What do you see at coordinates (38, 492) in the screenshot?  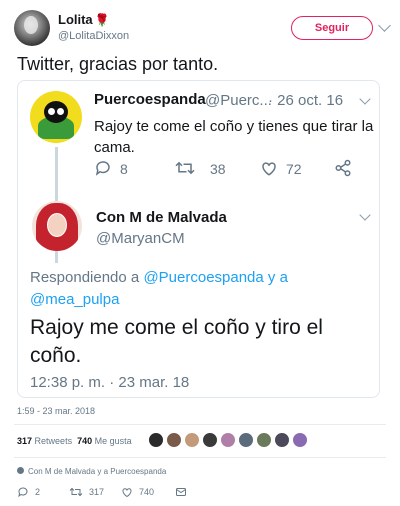 I see `reply-count: 2` at bounding box center [38, 492].